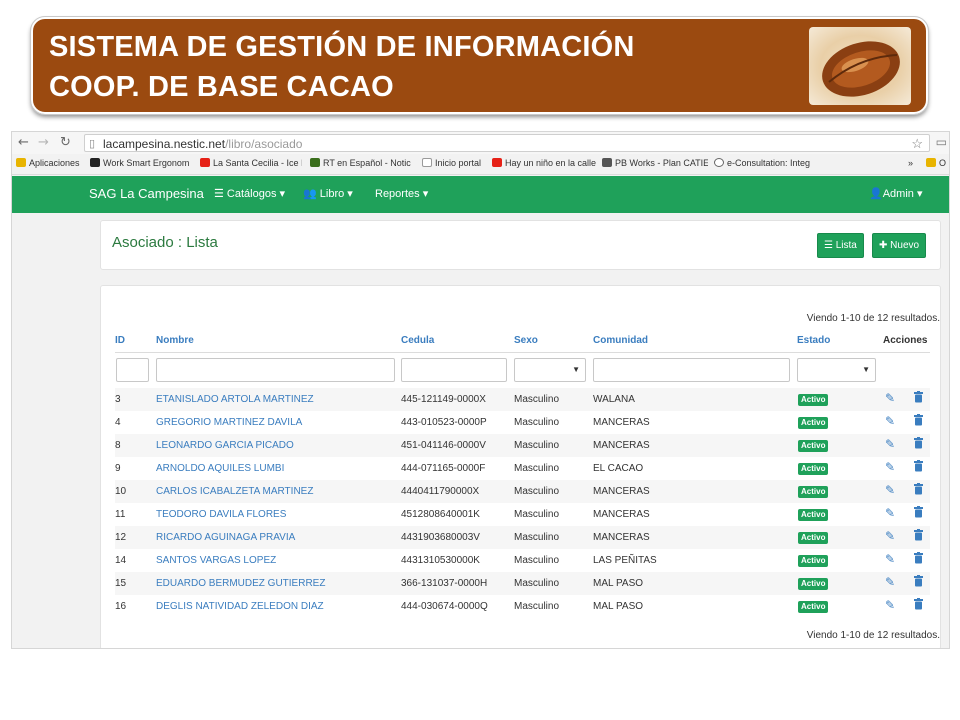 This screenshot has width=960, height=720. What do you see at coordinates (618, 468) in the screenshot?
I see `cell-comunidad: EL CACAO` at bounding box center [618, 468].